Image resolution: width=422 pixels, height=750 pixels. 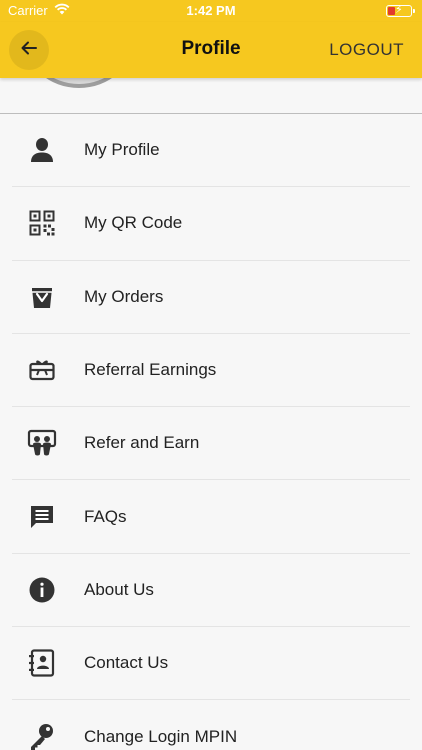 I want to click on charging-bolt-icon: ⚡, so click(x=399, y=10).